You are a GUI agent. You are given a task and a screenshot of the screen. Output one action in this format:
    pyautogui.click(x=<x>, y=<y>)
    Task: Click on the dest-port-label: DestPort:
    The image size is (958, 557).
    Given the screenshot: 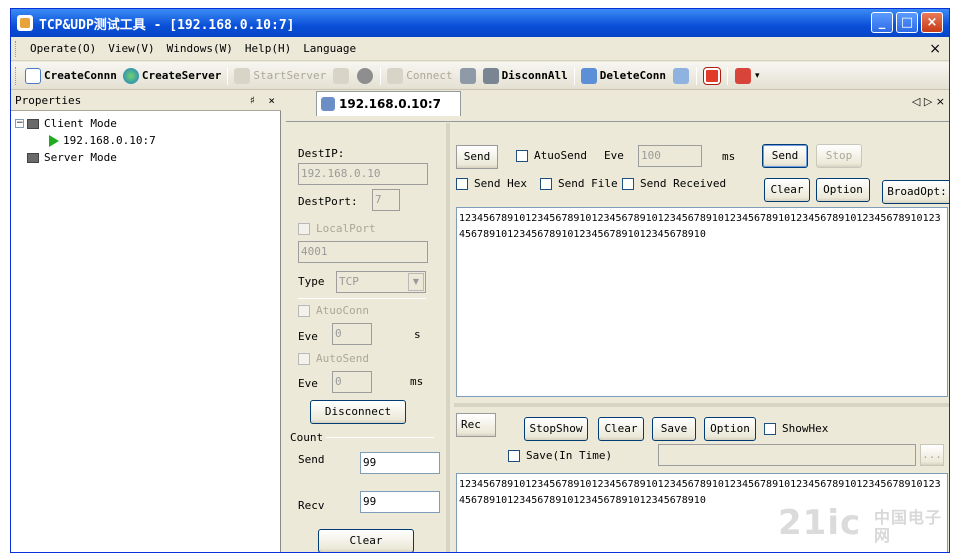 What is the action you would take?
    pyautogui.click(x=328, y=201)
    